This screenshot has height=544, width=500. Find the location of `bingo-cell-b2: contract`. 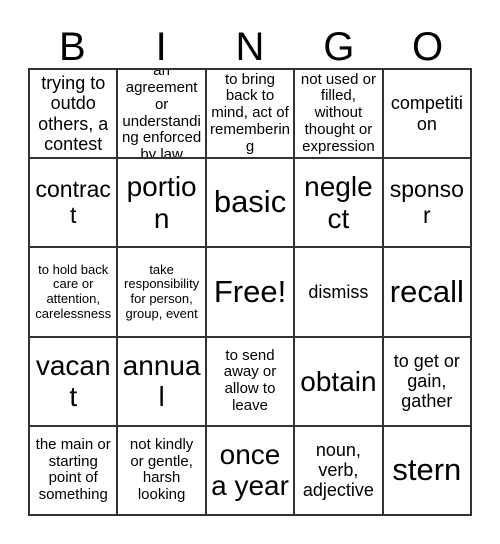

bingo-cell-b2: contract is located at coordinates (74, 204).